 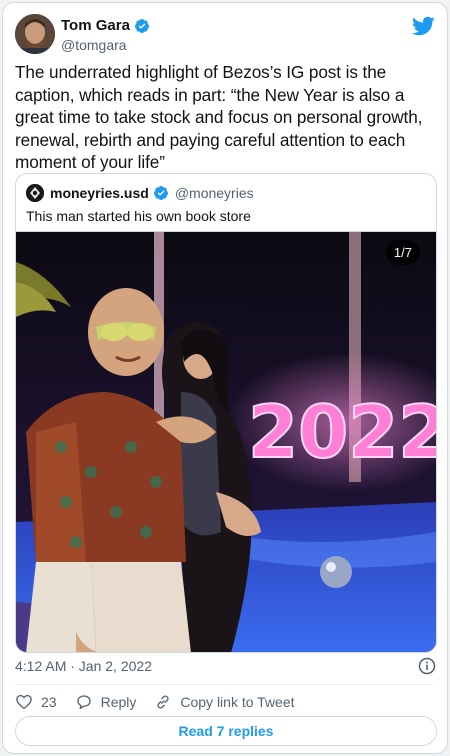 I want to click on reply-button: Reply, so click(x=106, y=702).